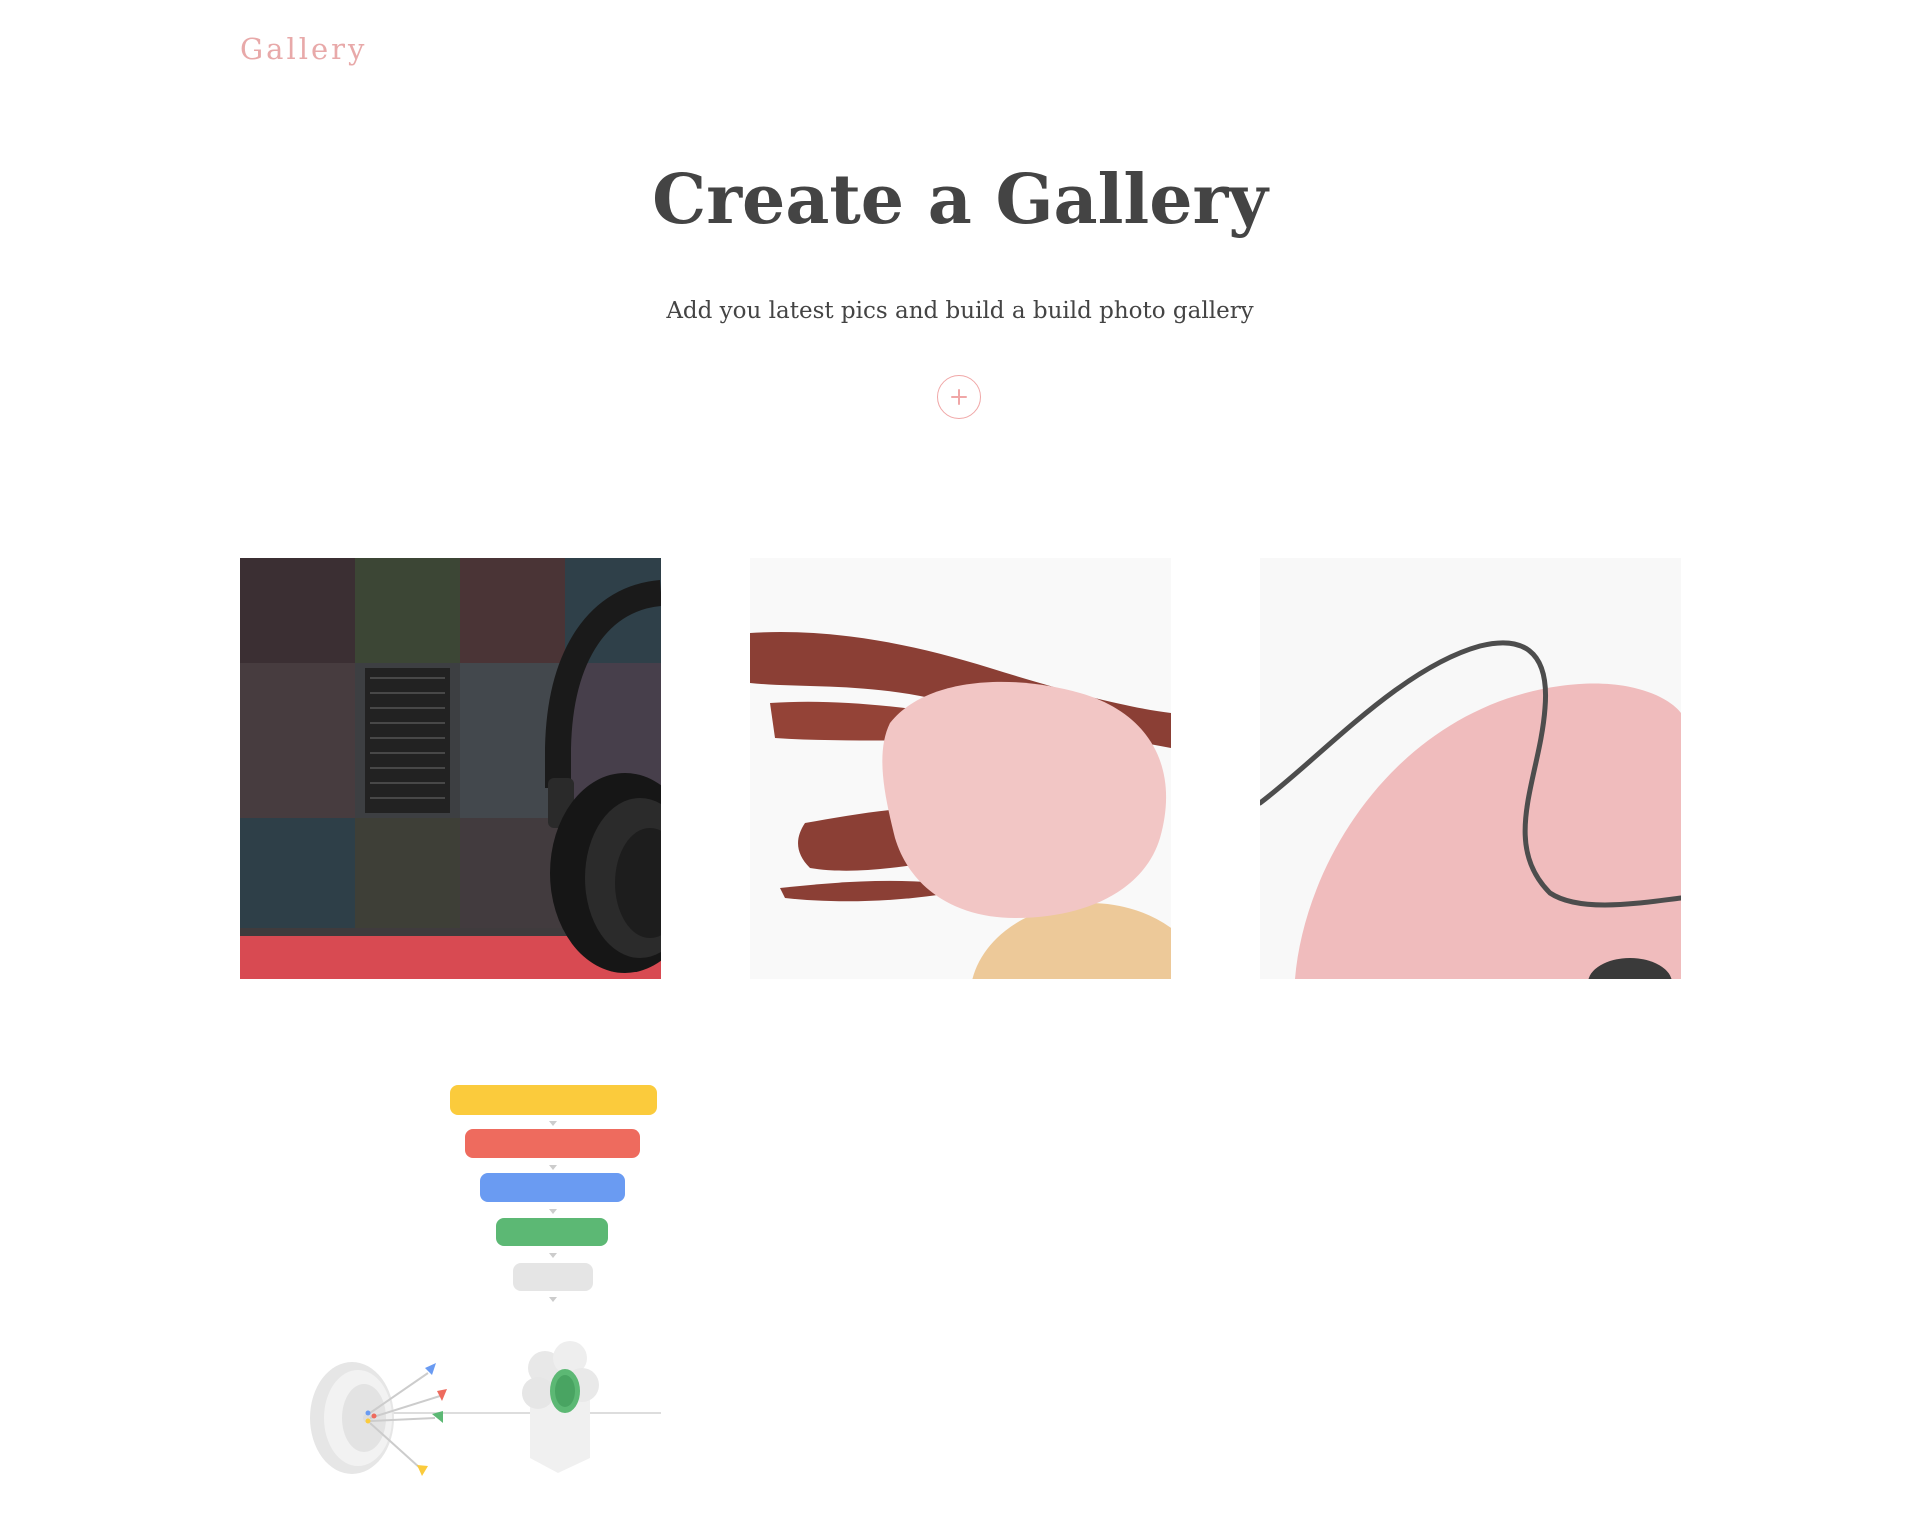 This screenshot has width=1920, height=1530. I want to click on abstract-brush-strokes, so click(960, 768).